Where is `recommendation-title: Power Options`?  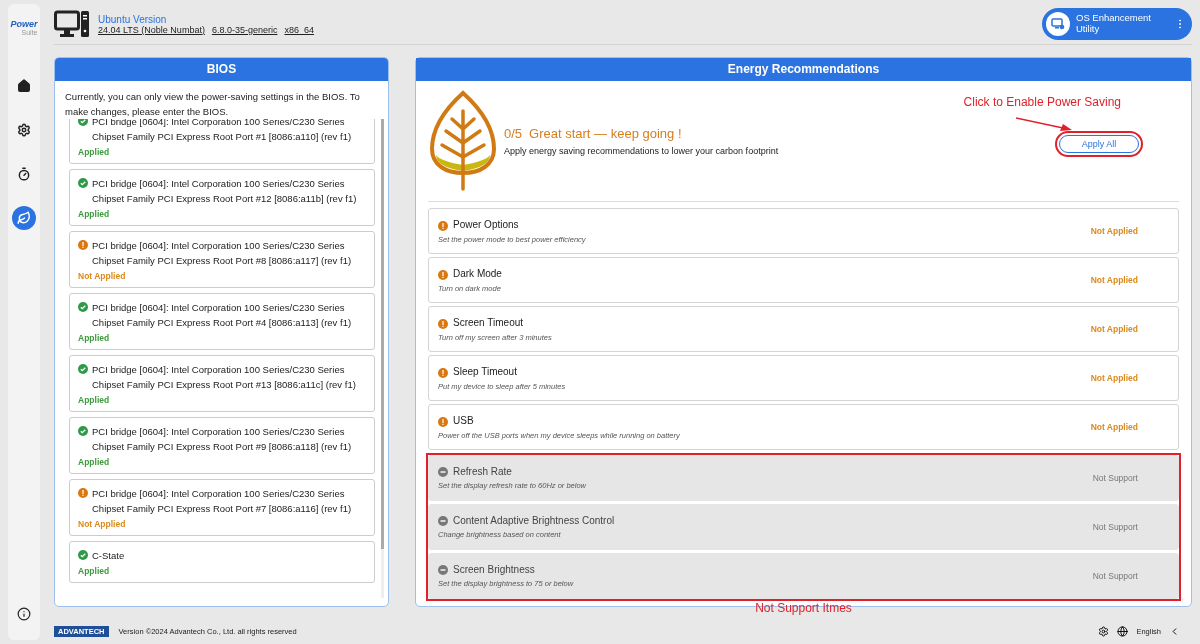 recommendation-title: Power Options is located at coordinates (486, 224).